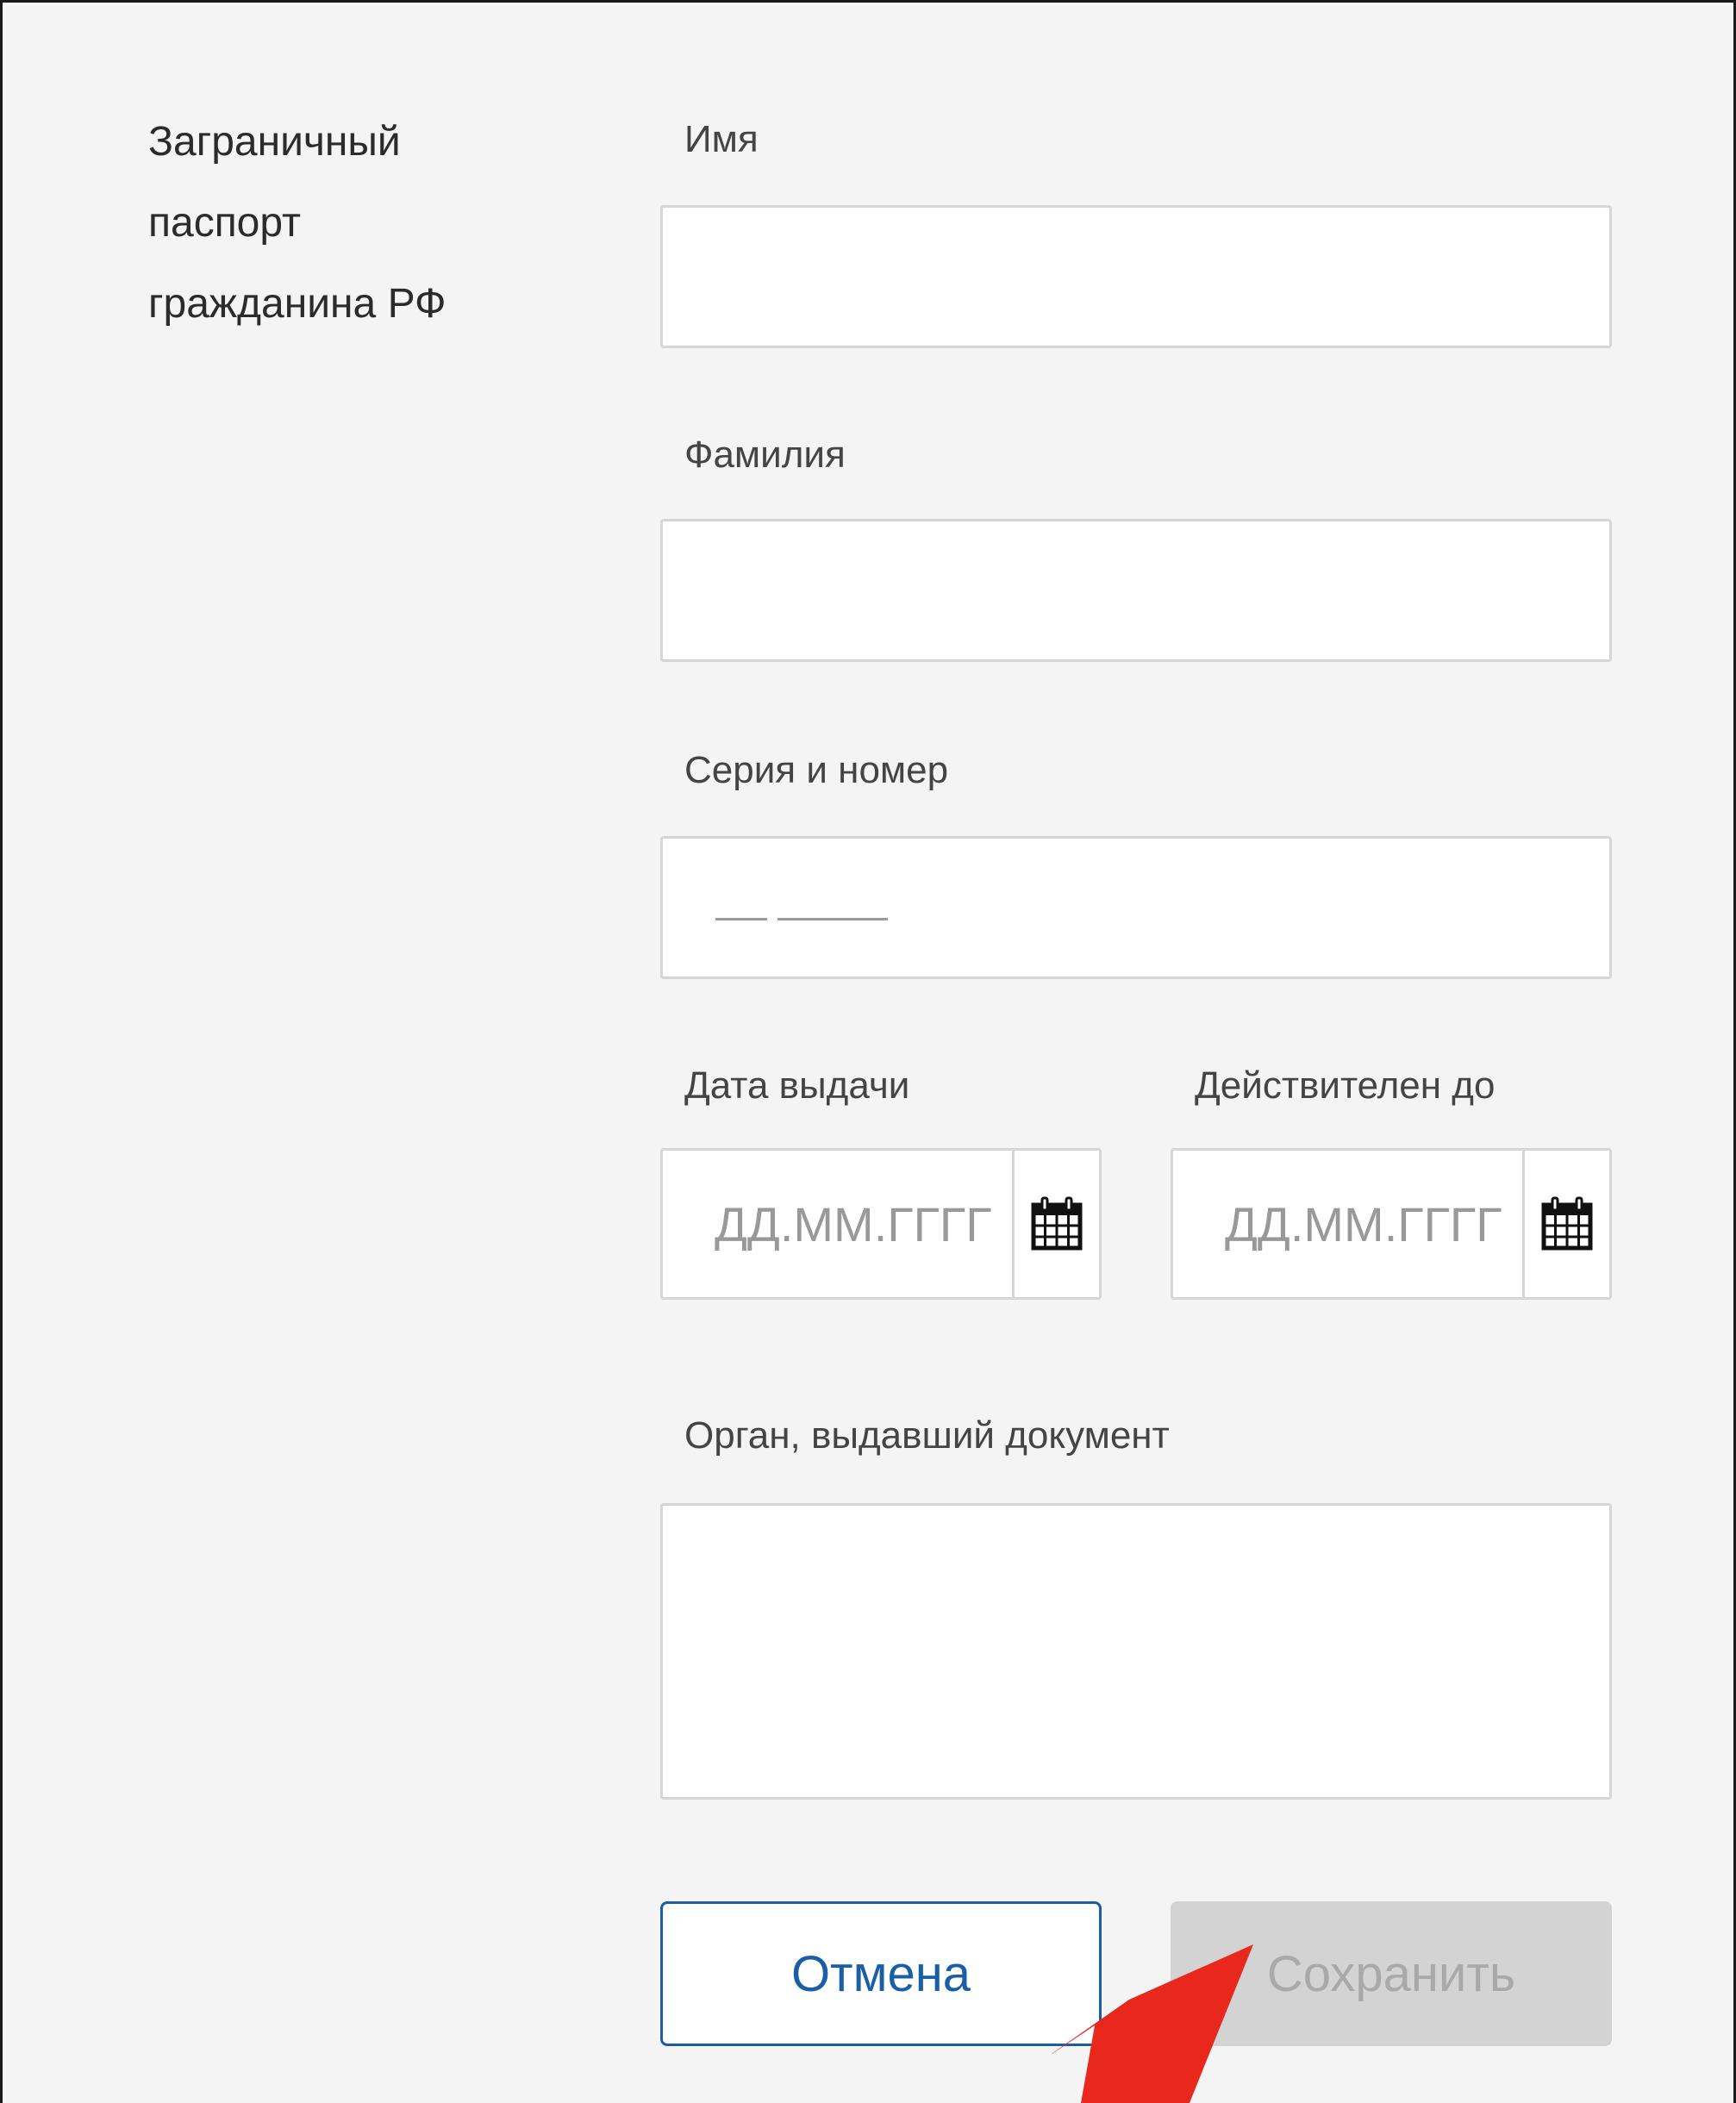  What do you see at coordinates (1136, 1652) in the screenshot?
I see `issuing-authority-textarea` at bounding box center [1136, 1652].